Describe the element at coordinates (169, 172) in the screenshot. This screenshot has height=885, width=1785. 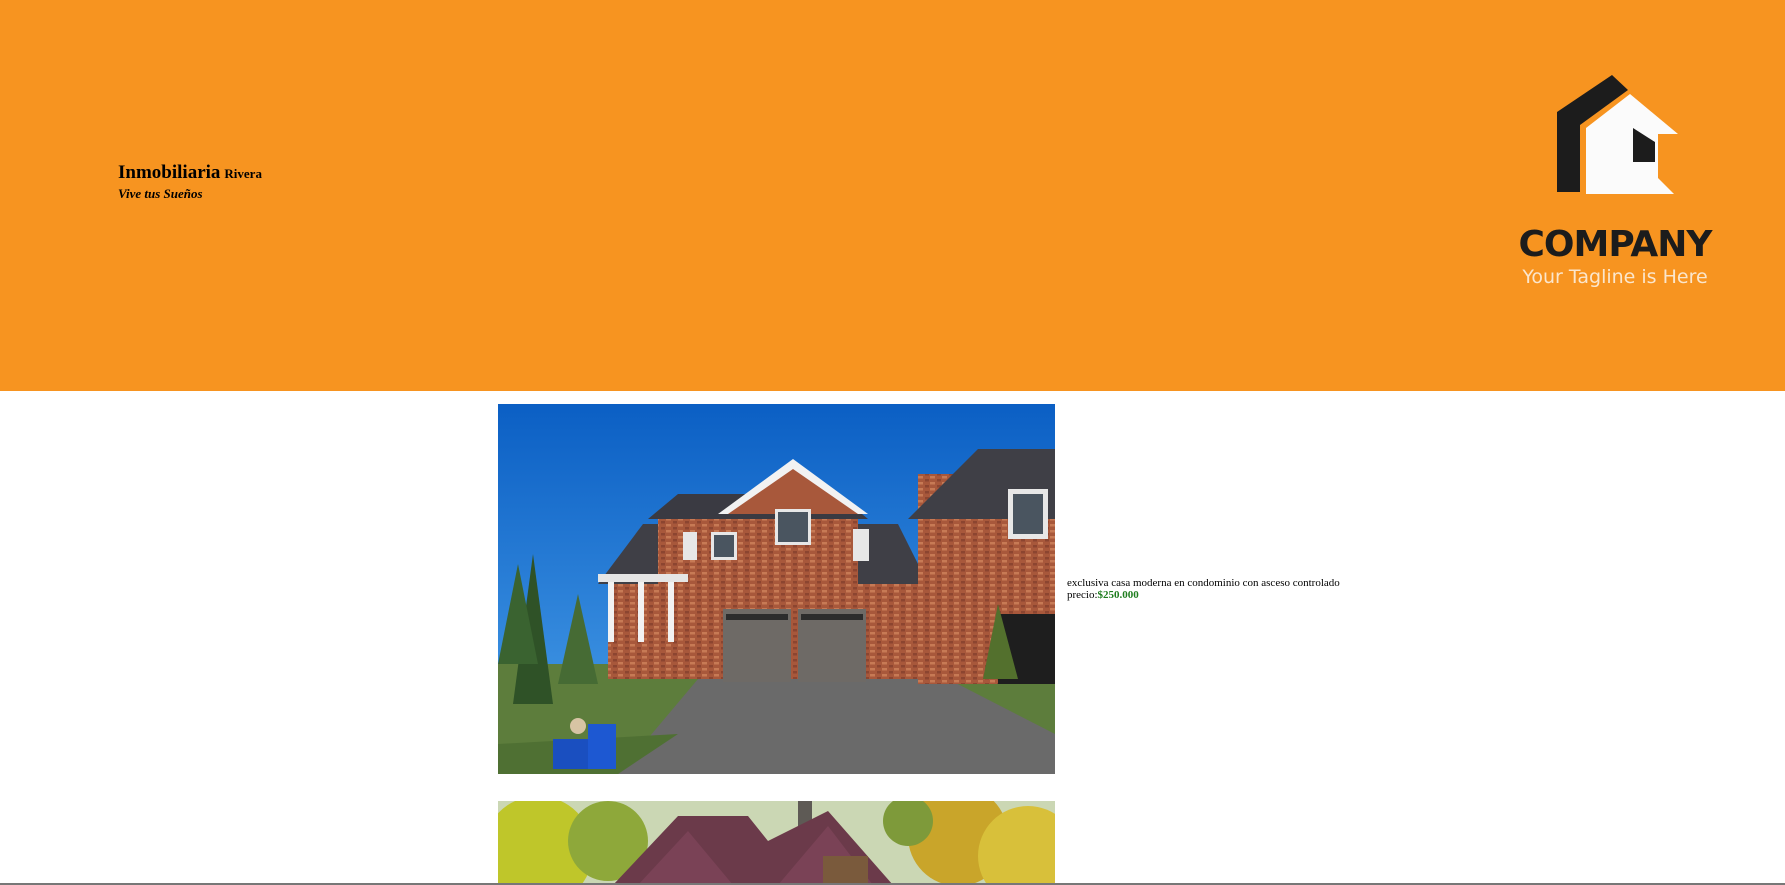
I see `brand-name: Inmobiliaria` at that location.